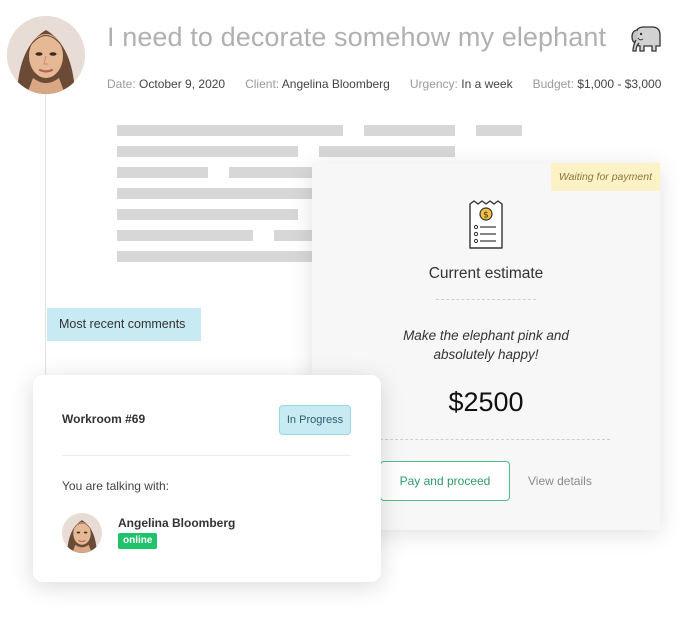 The width and height of the screenshot is (683, 625). I want to click on meta-budget: Budget: $1,000 - $3,000, so click(597, 84).